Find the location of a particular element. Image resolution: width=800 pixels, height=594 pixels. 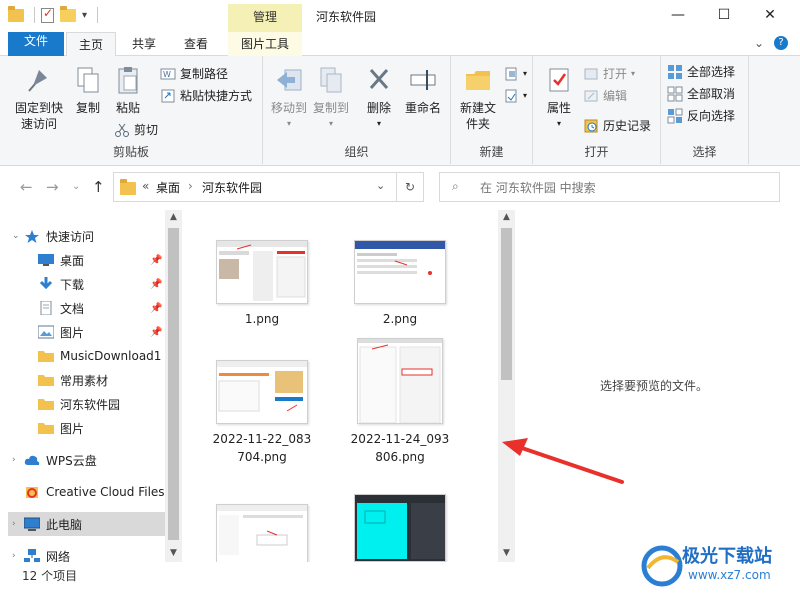

close-button: ✕ is located at coordinates (770, 15).